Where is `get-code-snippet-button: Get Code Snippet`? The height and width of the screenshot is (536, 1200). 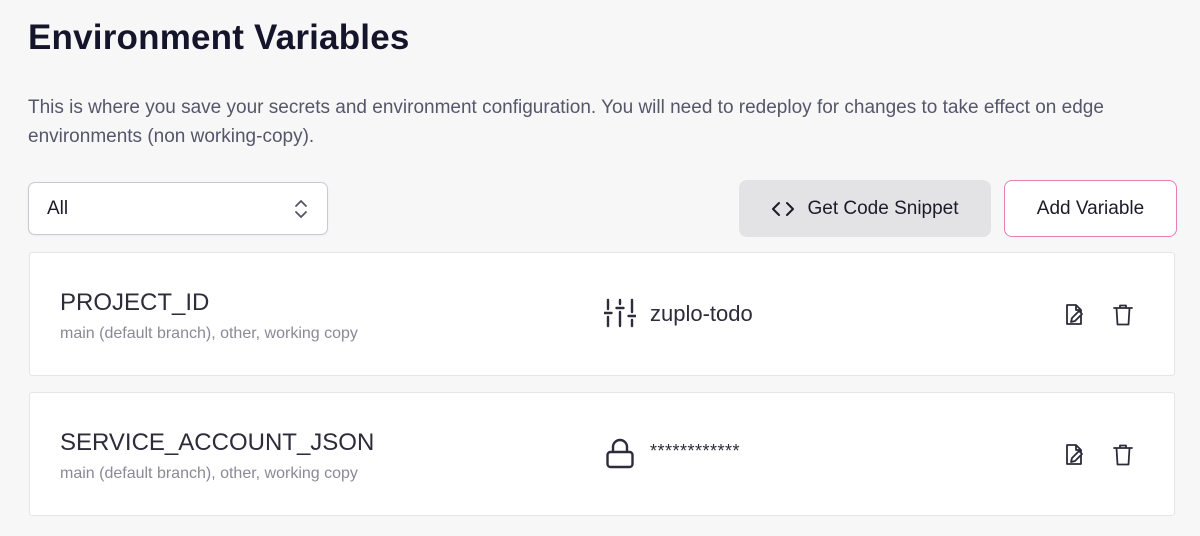 get-code-snippet-button: Get Code Snippet is located at coordinates (865, 208).